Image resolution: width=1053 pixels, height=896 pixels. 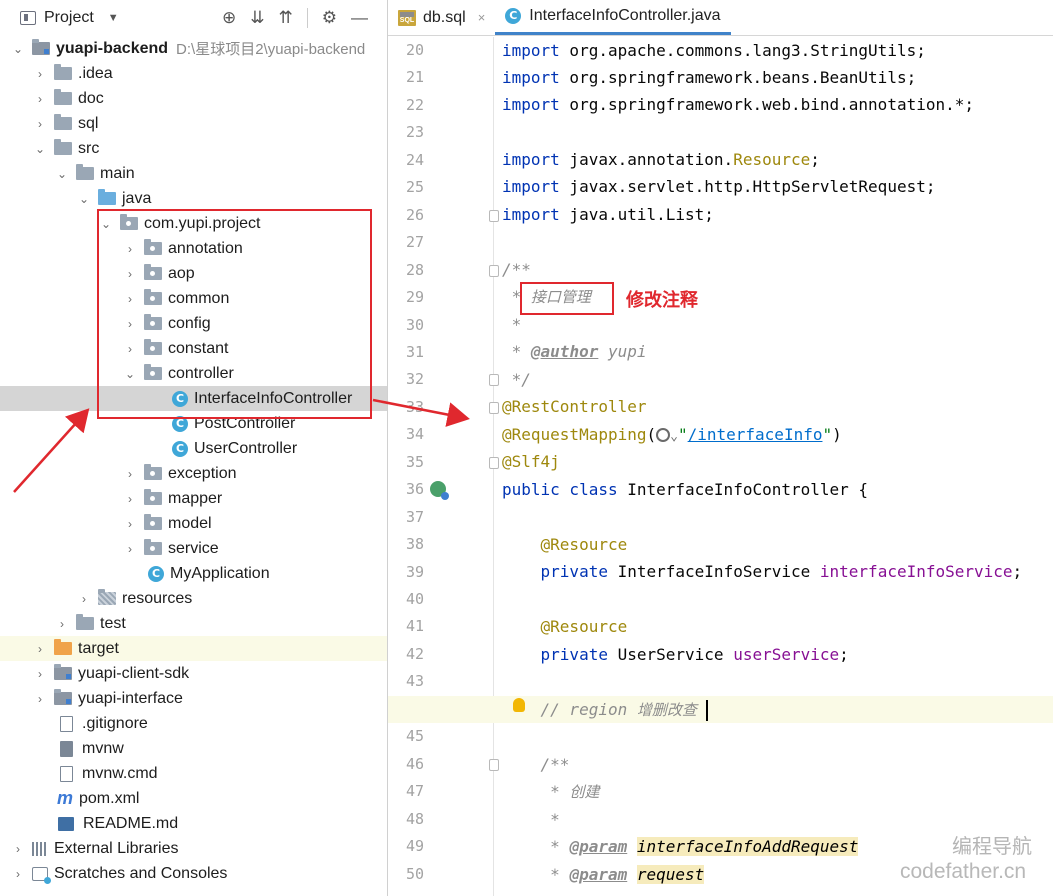 What do you see at coordinates (193, 748) in the screenshot?
I see `tree-item-mvnw: mvnw` at bounding box center [193, 748].